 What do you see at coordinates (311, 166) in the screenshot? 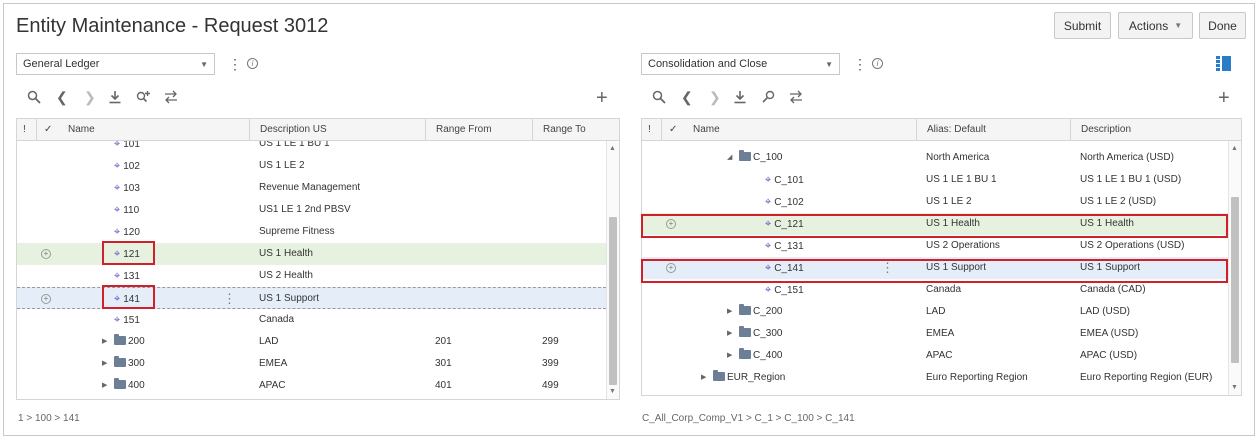
I see `tree-row: ⌖ 102 US 1 LE 2` at bounding box center [311, 166].